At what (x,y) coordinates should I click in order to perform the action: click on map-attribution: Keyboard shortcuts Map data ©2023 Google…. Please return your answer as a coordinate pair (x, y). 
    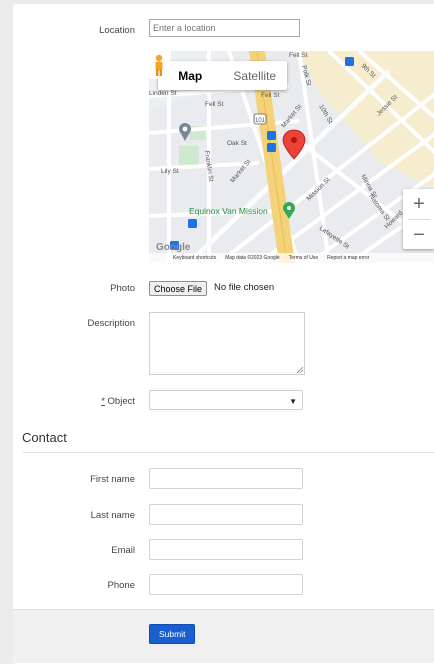
    Looking at the image, I should click on (291, 258).